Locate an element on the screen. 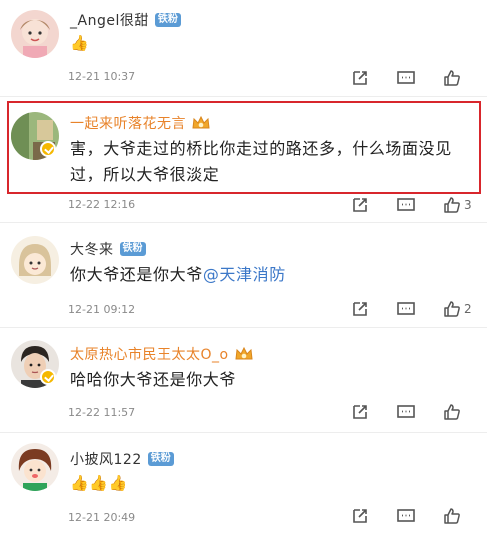  like-button: 3 is located at coordinates (464, 205).